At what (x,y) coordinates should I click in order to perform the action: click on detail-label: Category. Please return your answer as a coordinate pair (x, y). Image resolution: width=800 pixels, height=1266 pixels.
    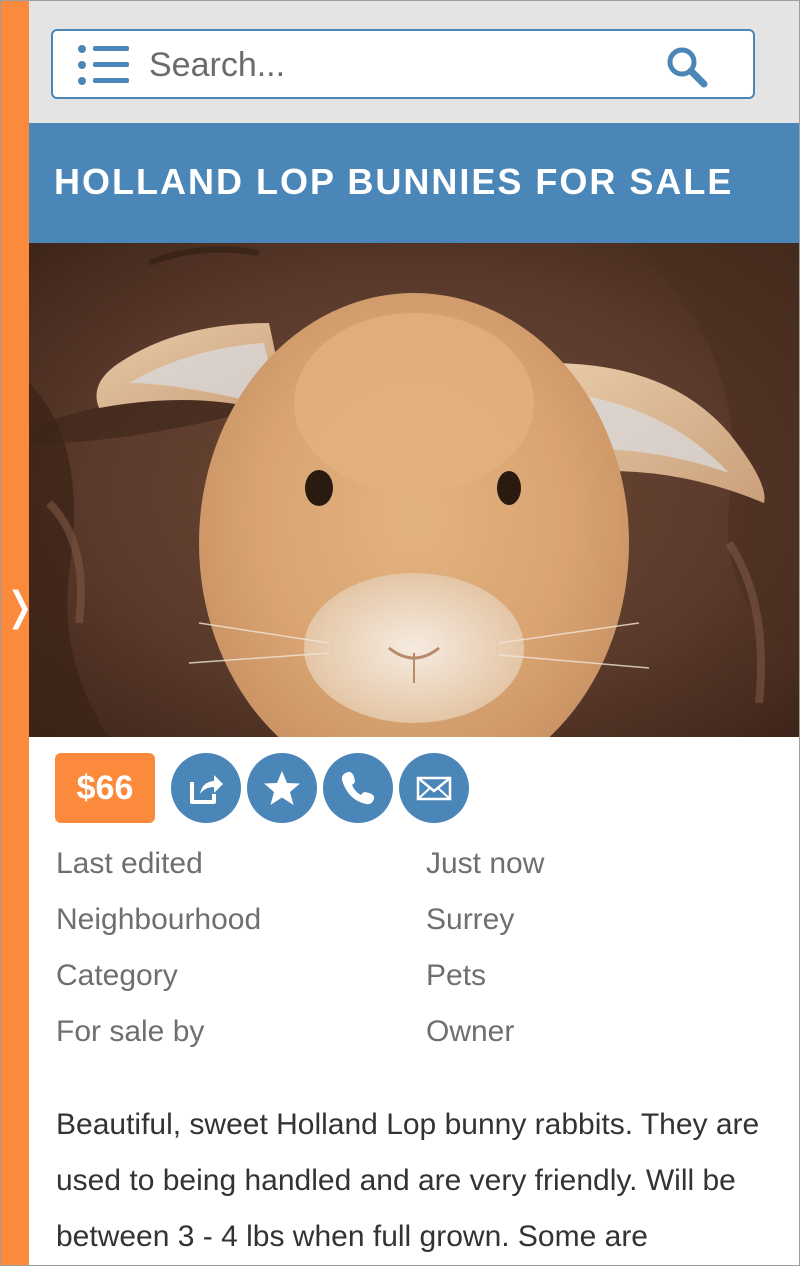
    Looking at the image, I should click on (117, 975).